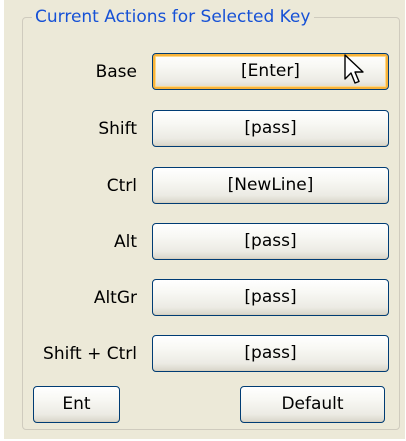 The image size is (406, 441). Describe the element at coordinates (354, 69) in the screenshot. I see `arrow-pointer-icon` at that location.